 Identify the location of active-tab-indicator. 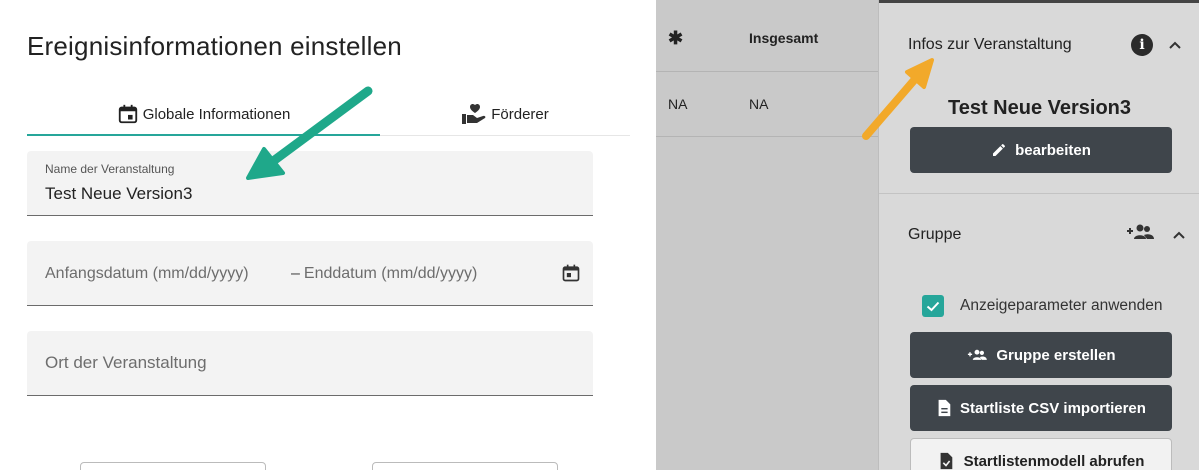
(203, 135).